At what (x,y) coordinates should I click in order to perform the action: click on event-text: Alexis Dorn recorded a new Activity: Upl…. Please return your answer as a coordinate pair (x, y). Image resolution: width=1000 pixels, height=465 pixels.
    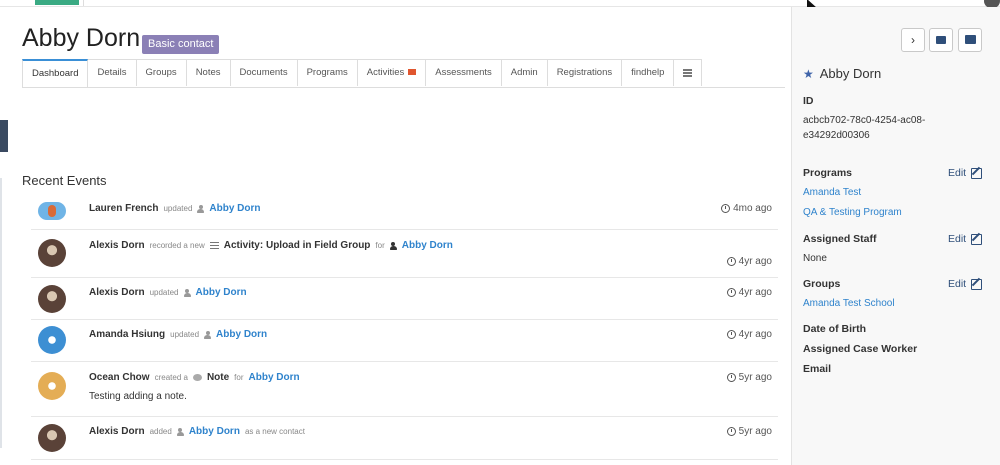
    Looking at the image, I should click on (271, 245).